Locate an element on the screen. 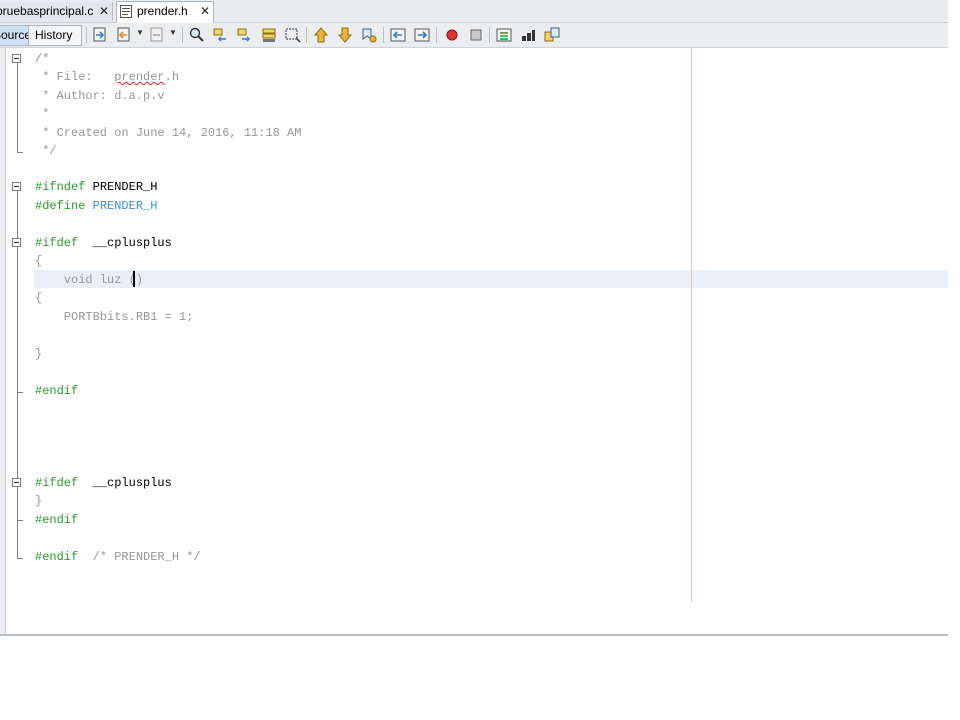 This screenshot has width=960, height=720. uncomment-icon is located at coordinates (528, 35).